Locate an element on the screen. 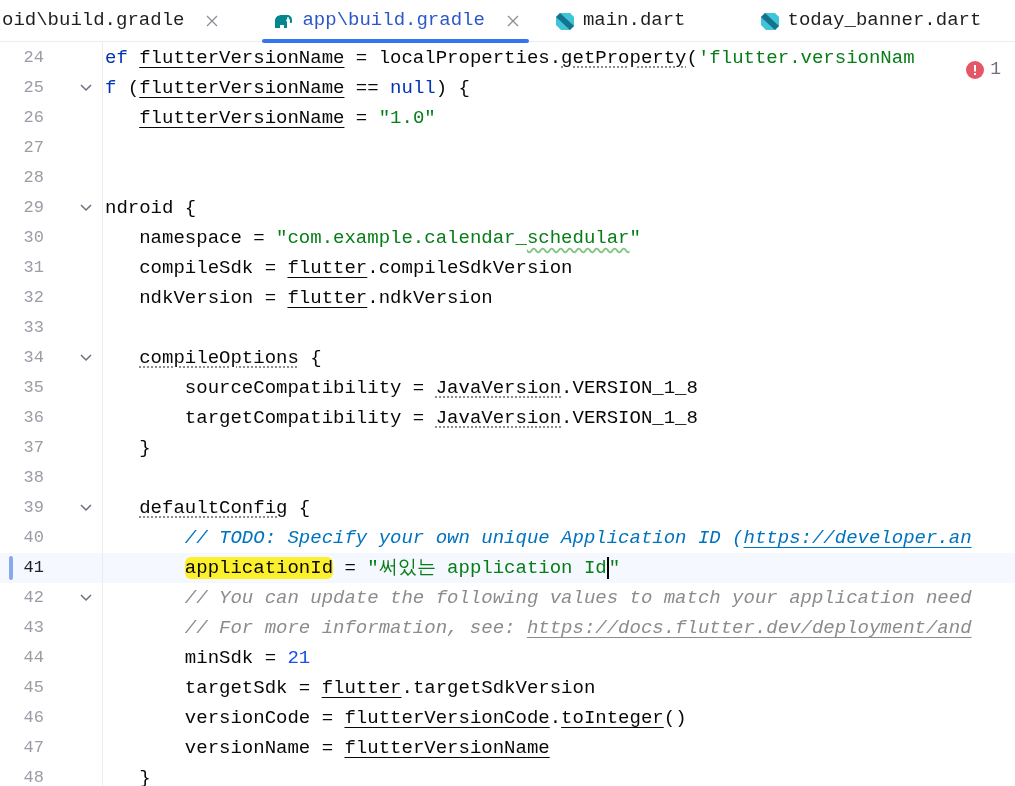 The width and height of the screenshot is (1015, 786). line-number: 38 is located at coordinates (33, 478).